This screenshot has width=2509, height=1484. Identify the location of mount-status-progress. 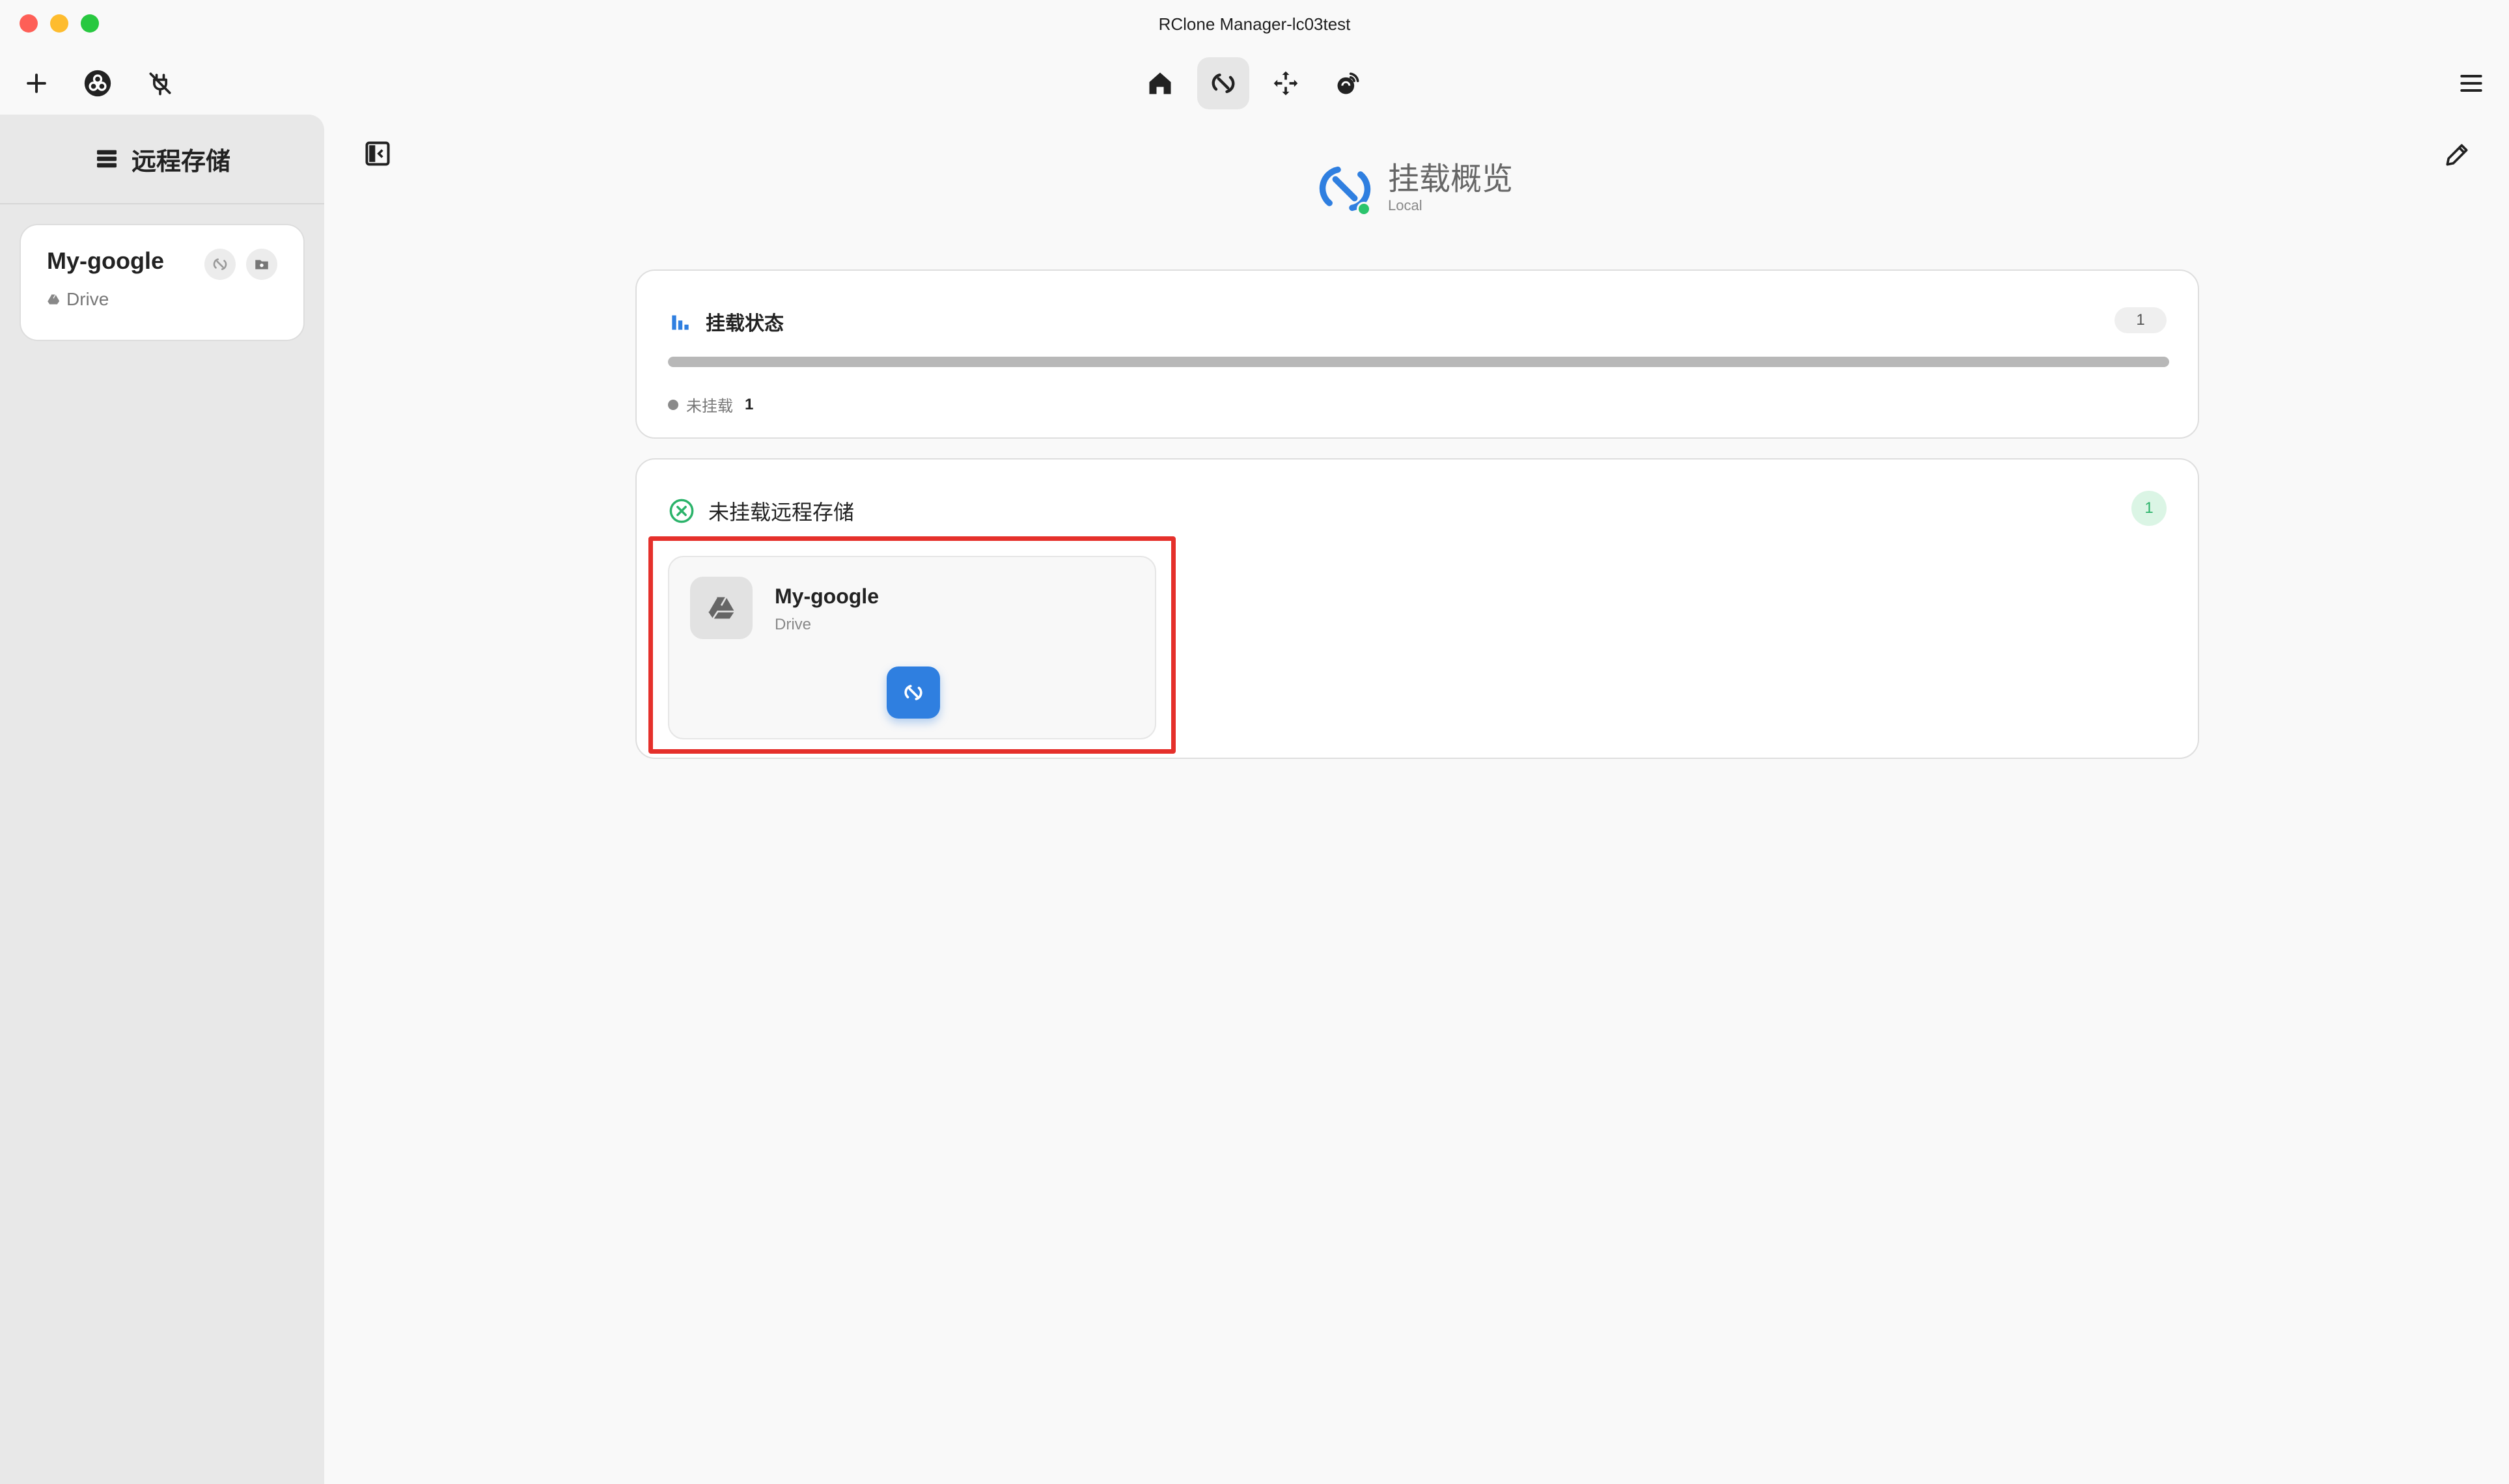
(1418, 362).